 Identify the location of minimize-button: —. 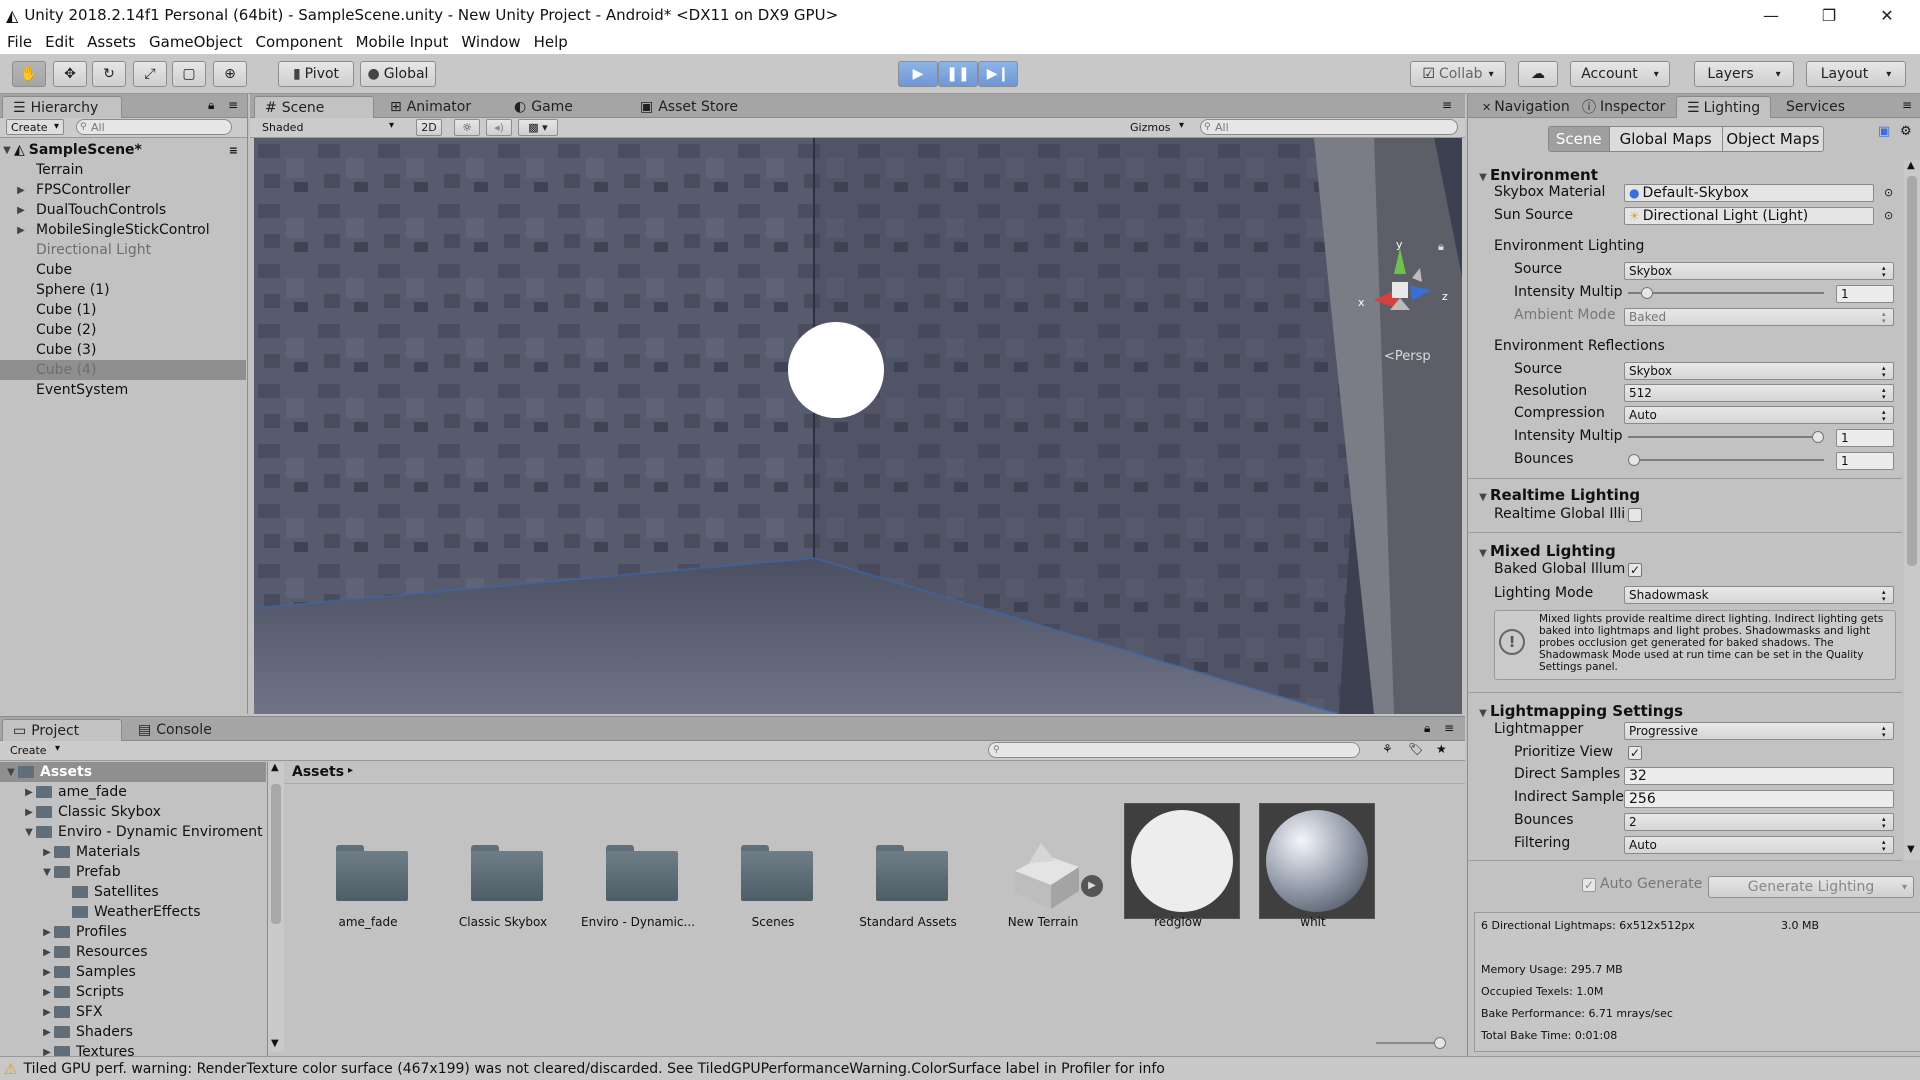
(1771, 15).